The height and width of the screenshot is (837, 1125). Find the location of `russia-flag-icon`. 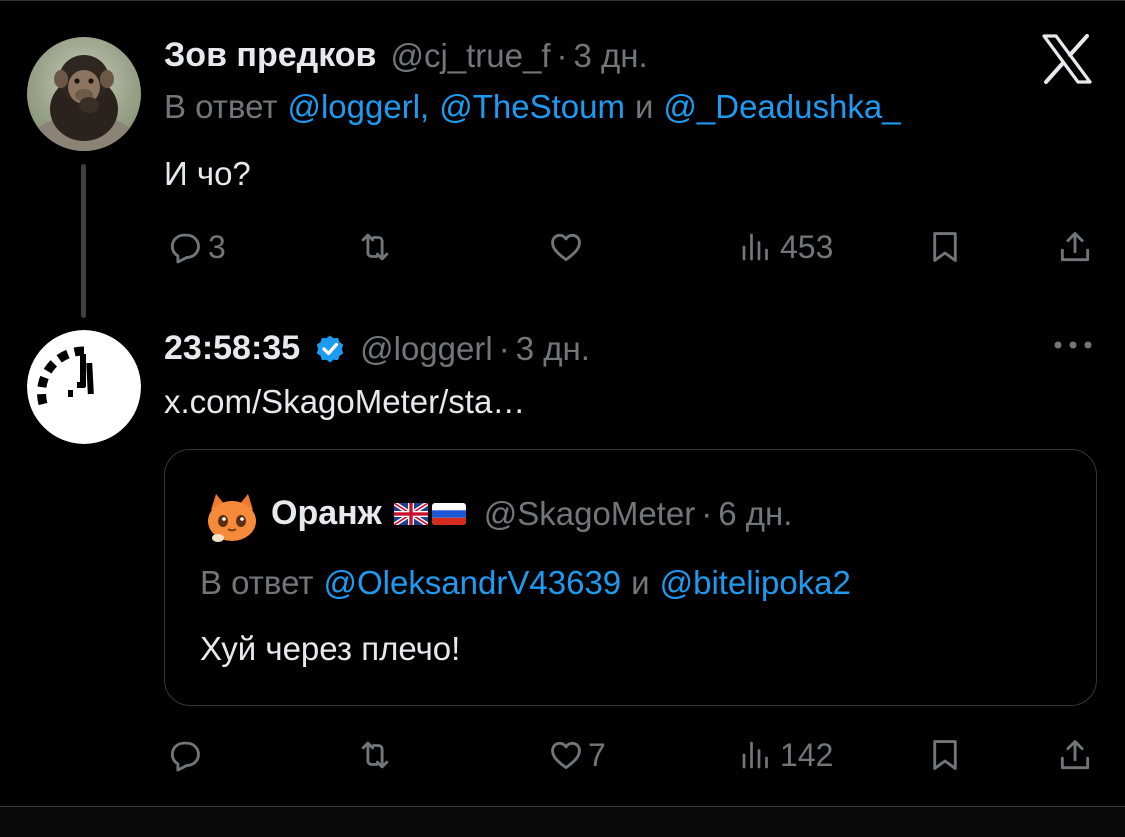

russia-flag-icon is located at coordinates (448, 513).